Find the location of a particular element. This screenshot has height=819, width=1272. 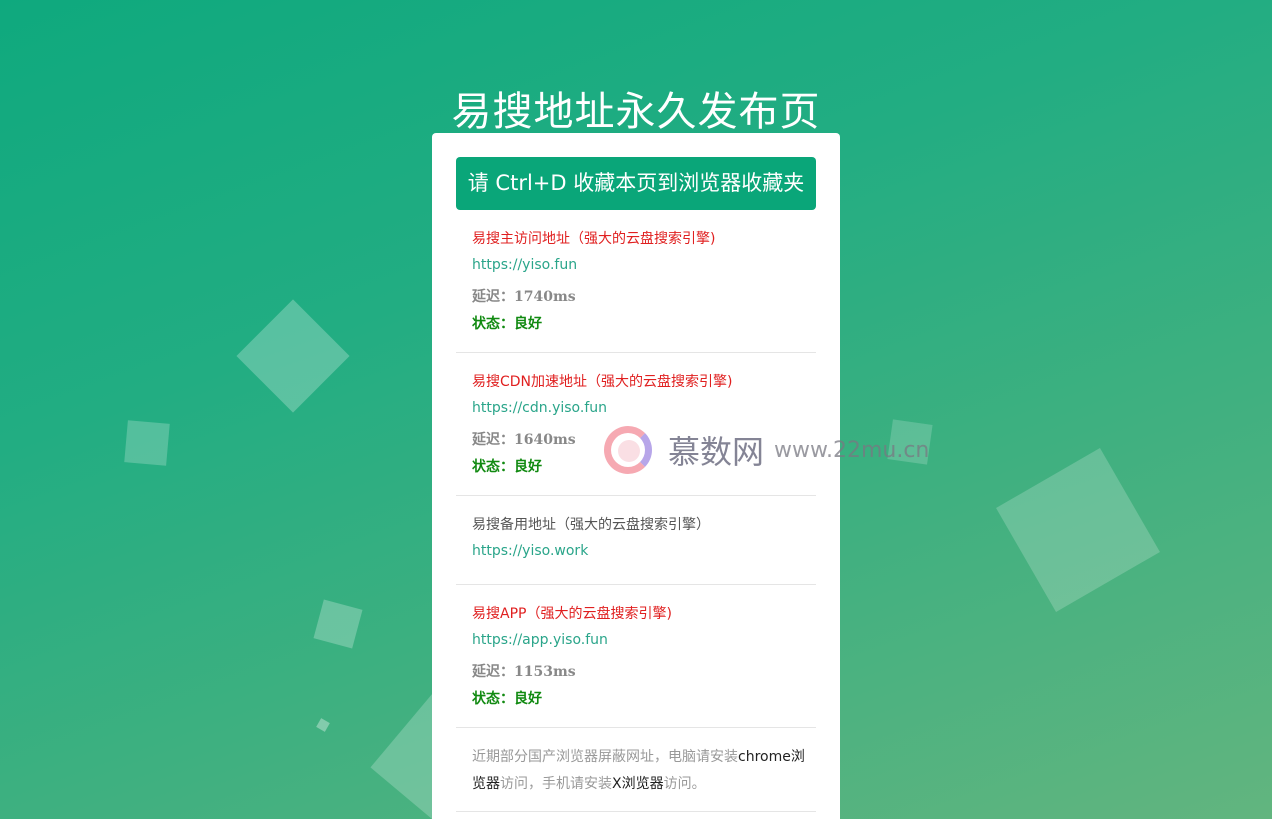

notice-text: 近期部分国产浏览器屏蔽网址，电脑请安装 is located at coordinates (605, 757).